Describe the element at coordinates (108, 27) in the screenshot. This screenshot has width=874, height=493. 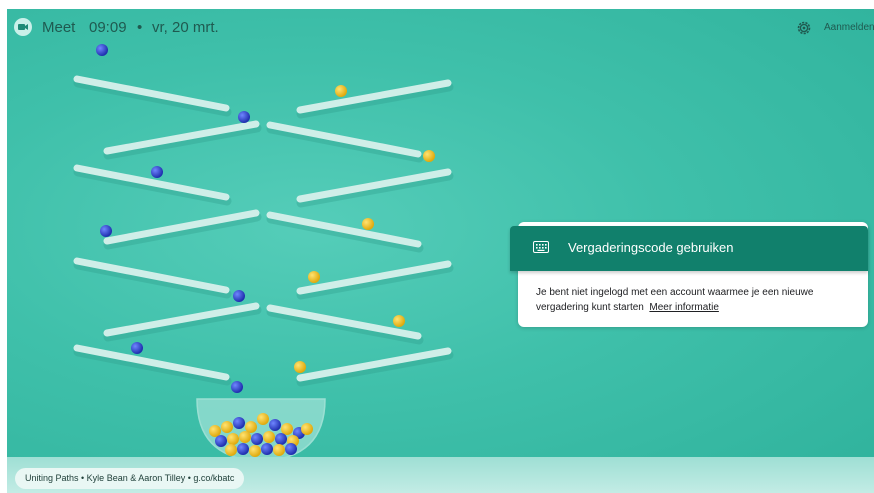
I see `current-time: 09:09` at that location.